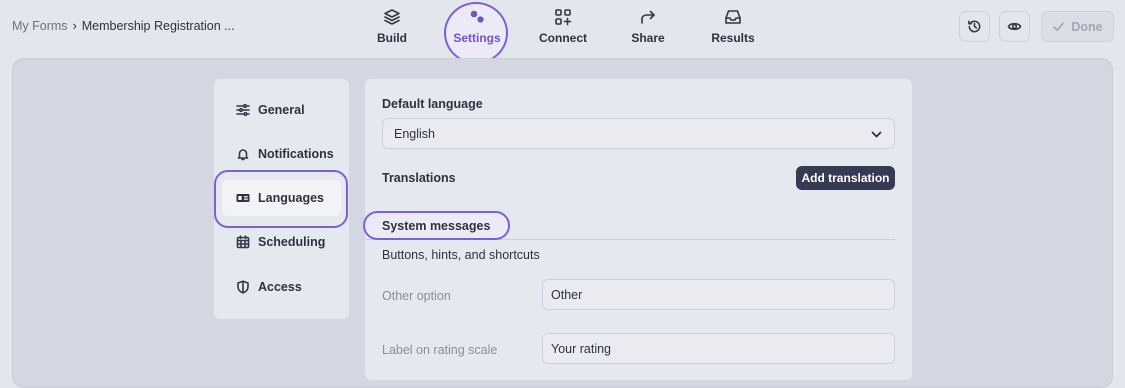 The width and height of the screenshot is (1125, 388). Describe the element at coordinates (392, 17) in the screenshot. I see `layers-icon` at that location.